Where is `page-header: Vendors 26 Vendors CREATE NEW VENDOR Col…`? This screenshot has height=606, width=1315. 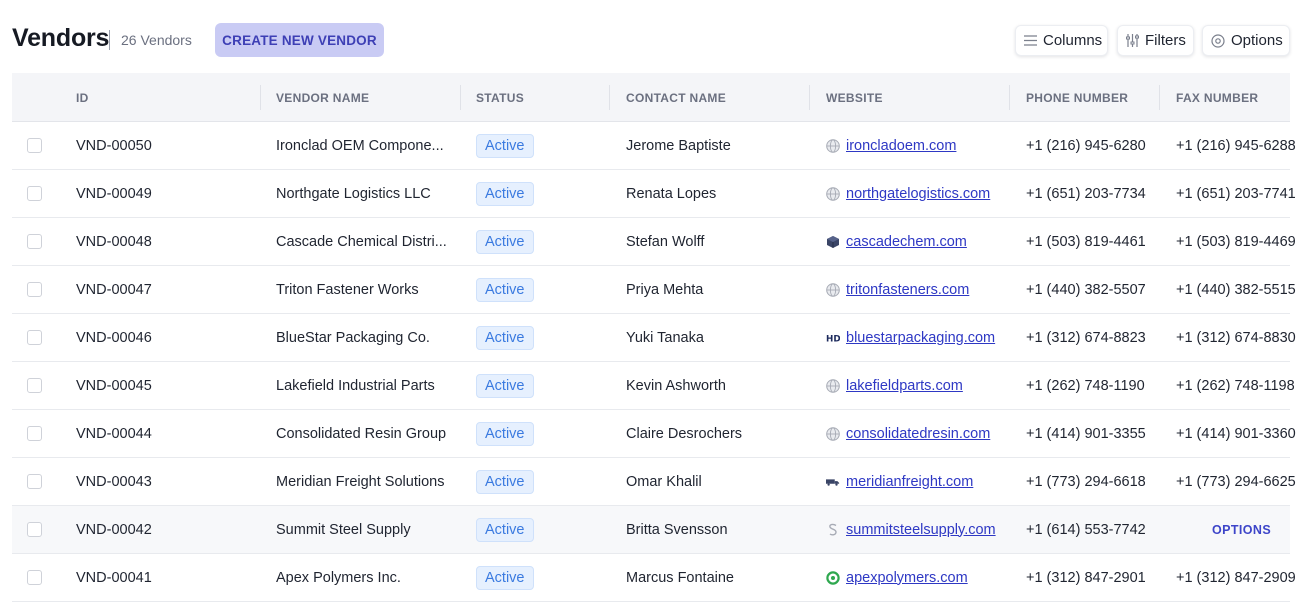 page-header: Vendors 26 Vendors CREATE NEW VENDOR Col… is located at coordinates (651, 40).